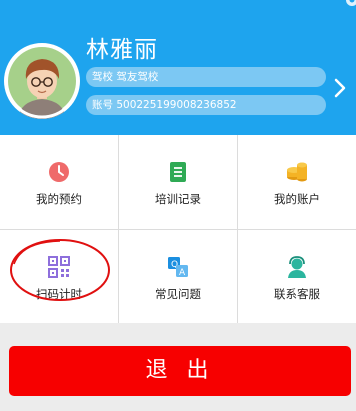  What do you see at coordinates (59, 199) in the screenshot?
I see `my-appointments-label: 我的预约` at bounding box center [59, 199].